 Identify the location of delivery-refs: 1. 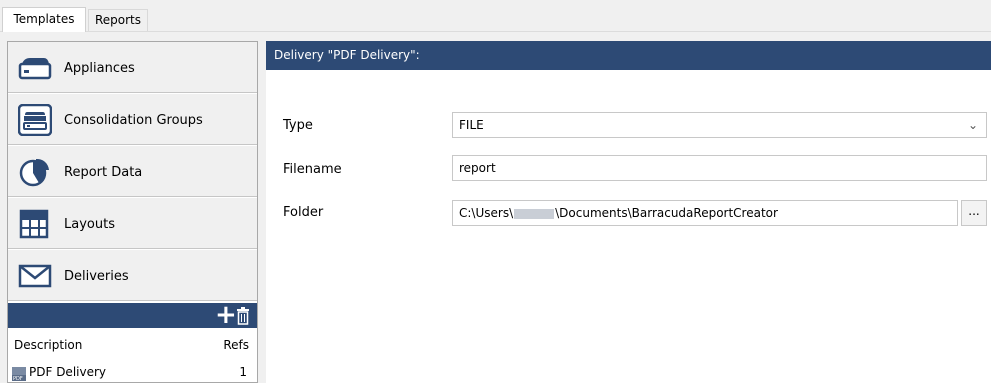
(243, 372).